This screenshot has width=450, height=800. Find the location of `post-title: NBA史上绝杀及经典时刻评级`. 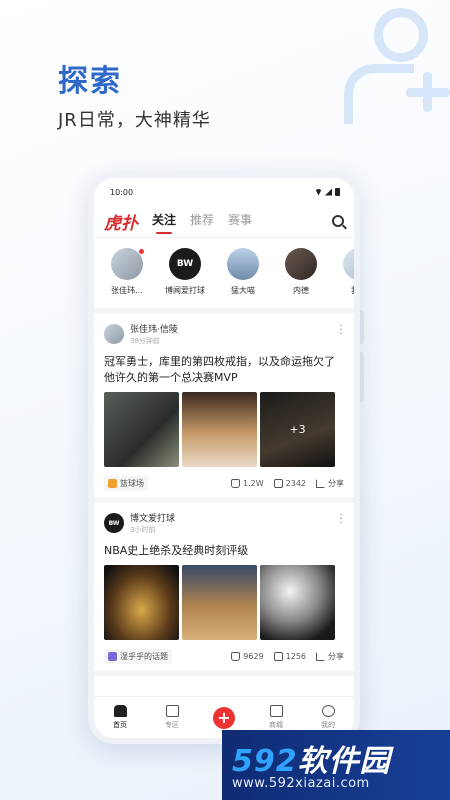

post-title: NBA史上绝杀及经典时刻评级 is located at coordinates (224, 551).